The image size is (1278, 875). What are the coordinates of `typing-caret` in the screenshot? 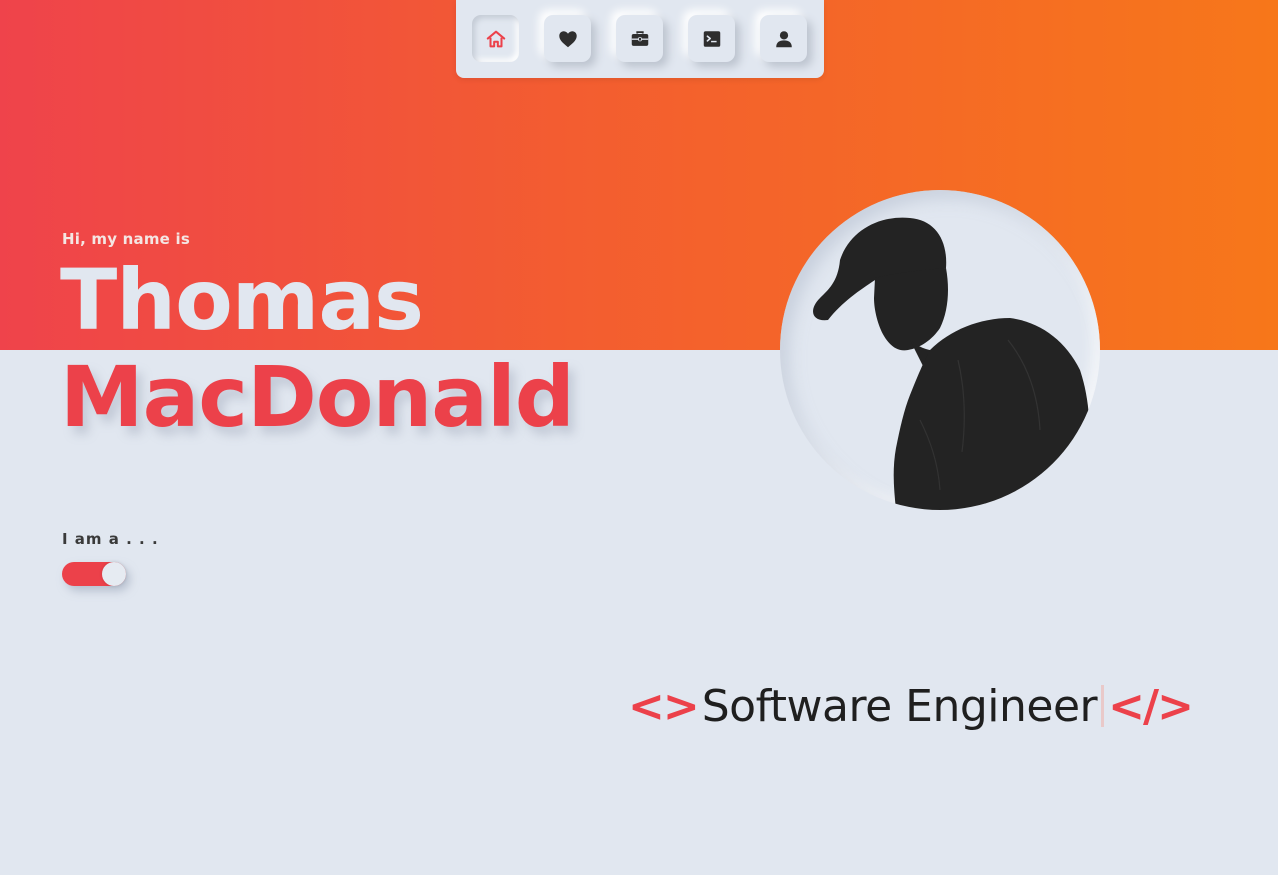 It's located at (1103, 706).